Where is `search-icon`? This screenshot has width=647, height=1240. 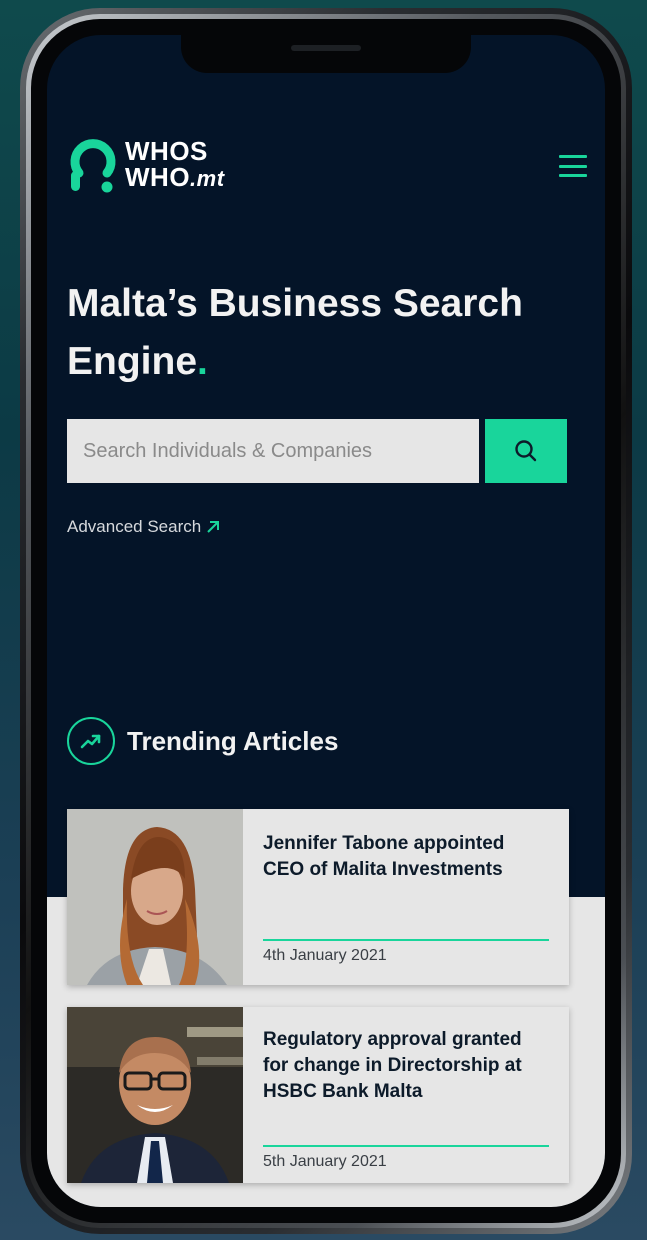
search-icon is located at coordinates (526, 451).